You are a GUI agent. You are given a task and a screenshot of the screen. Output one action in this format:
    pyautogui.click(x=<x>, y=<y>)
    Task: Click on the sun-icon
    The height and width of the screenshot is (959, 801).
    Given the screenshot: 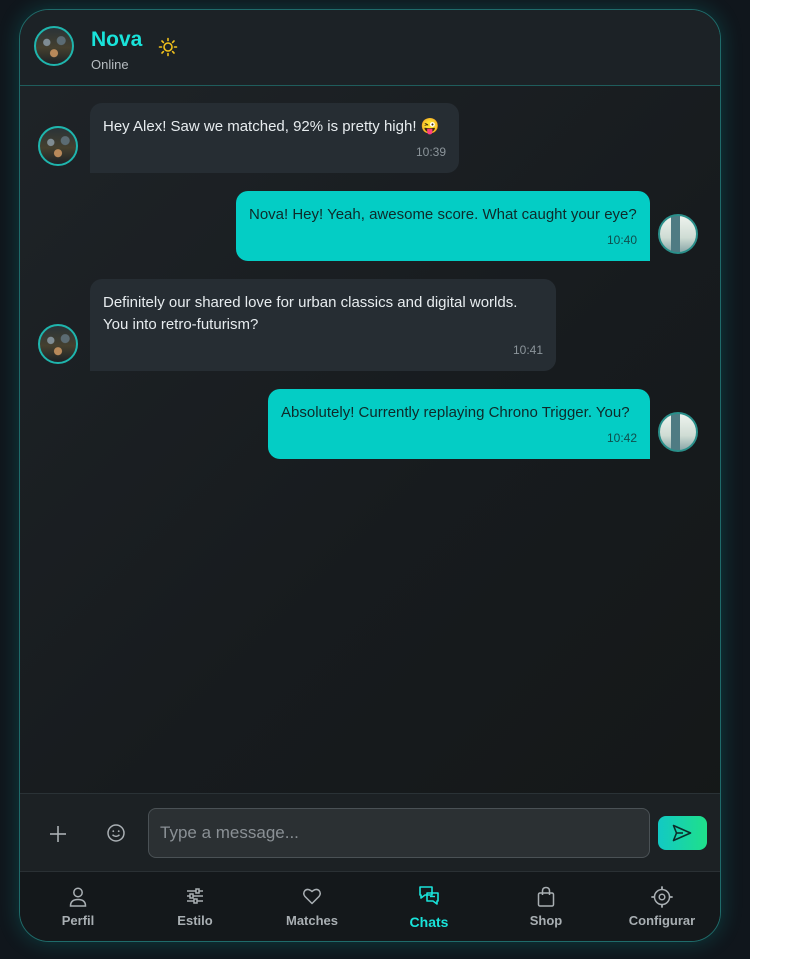 What is the action you would take?
    pyautogui.click(x=168, y=47)
    